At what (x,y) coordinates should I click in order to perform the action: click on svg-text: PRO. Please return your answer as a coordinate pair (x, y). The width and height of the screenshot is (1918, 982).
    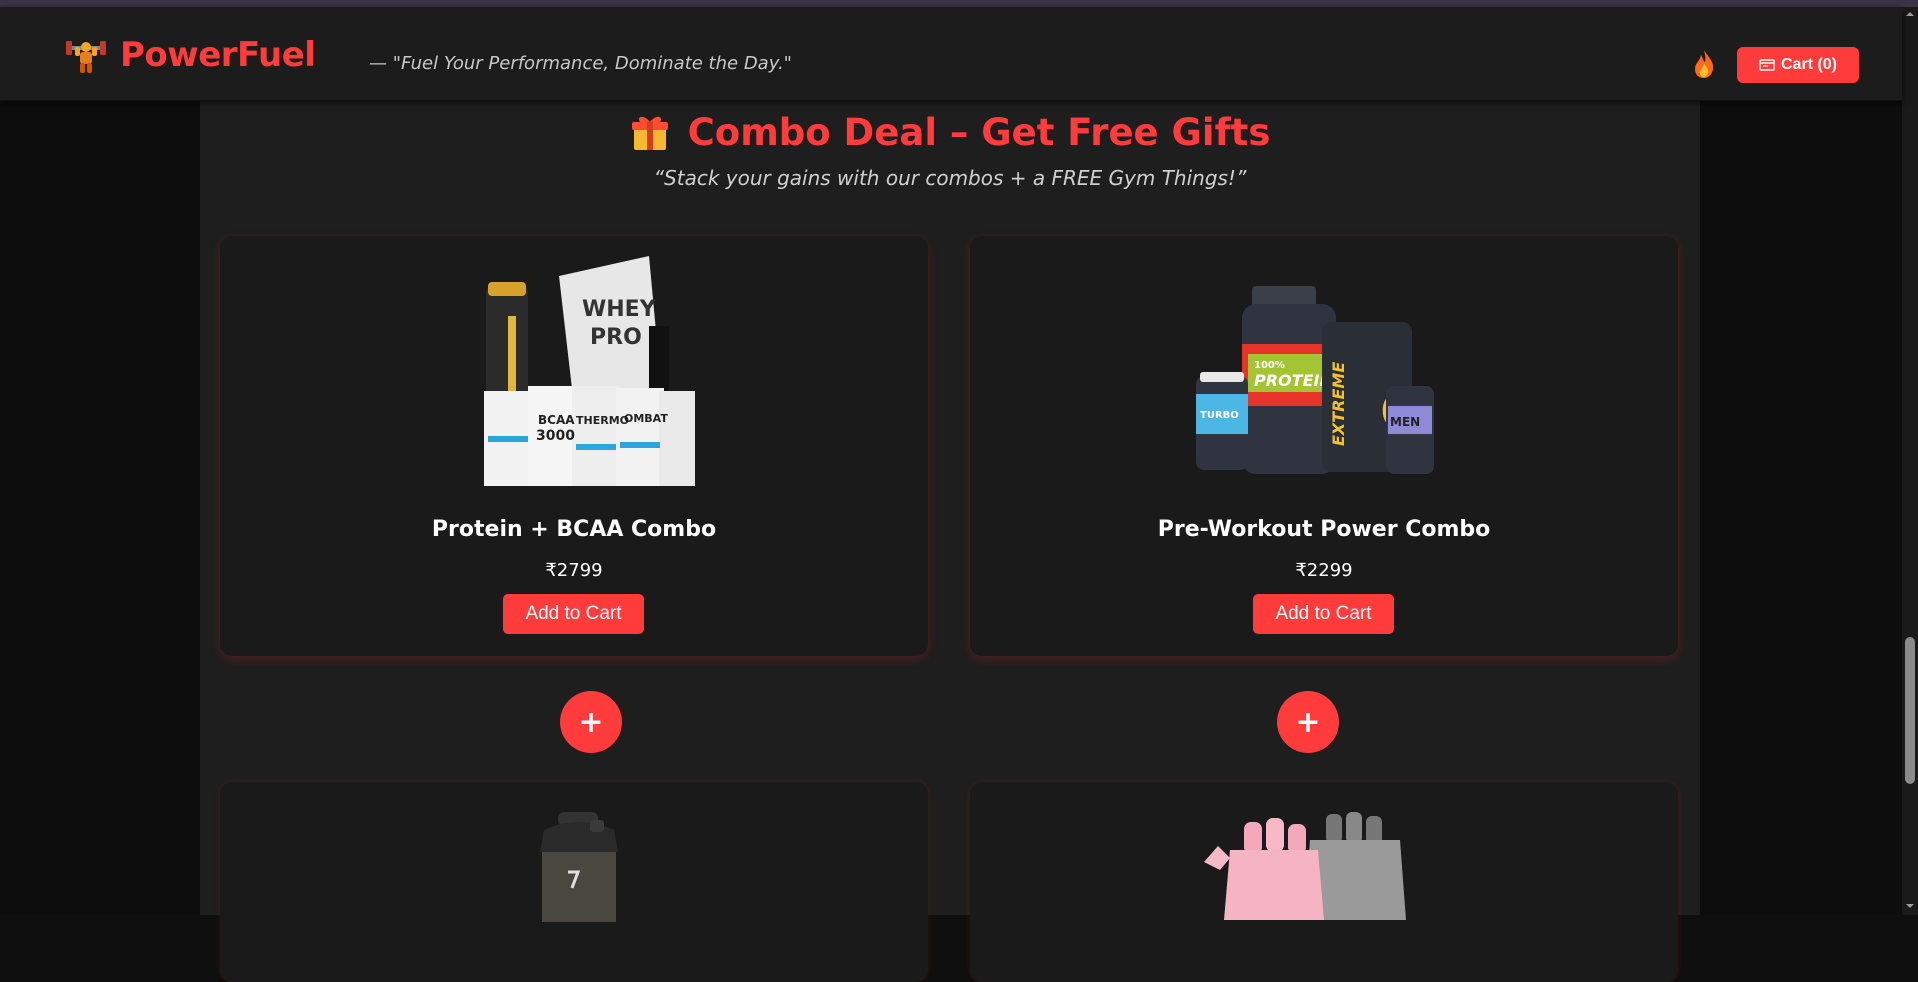
    Looking at the image, I should click on (616, 337).